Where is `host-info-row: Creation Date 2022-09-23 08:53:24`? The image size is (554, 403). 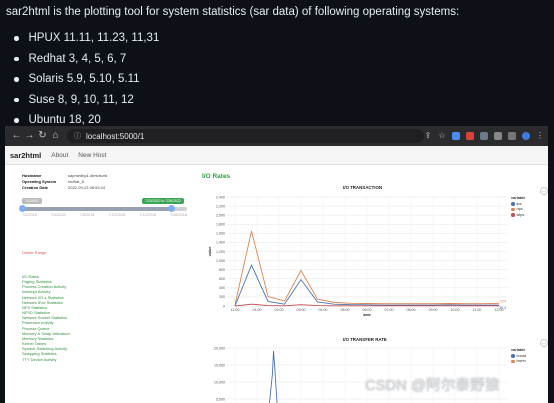 host-info-row: Creation Date 2022-09-23 08:53:24 is located at coordinates (64, 187).